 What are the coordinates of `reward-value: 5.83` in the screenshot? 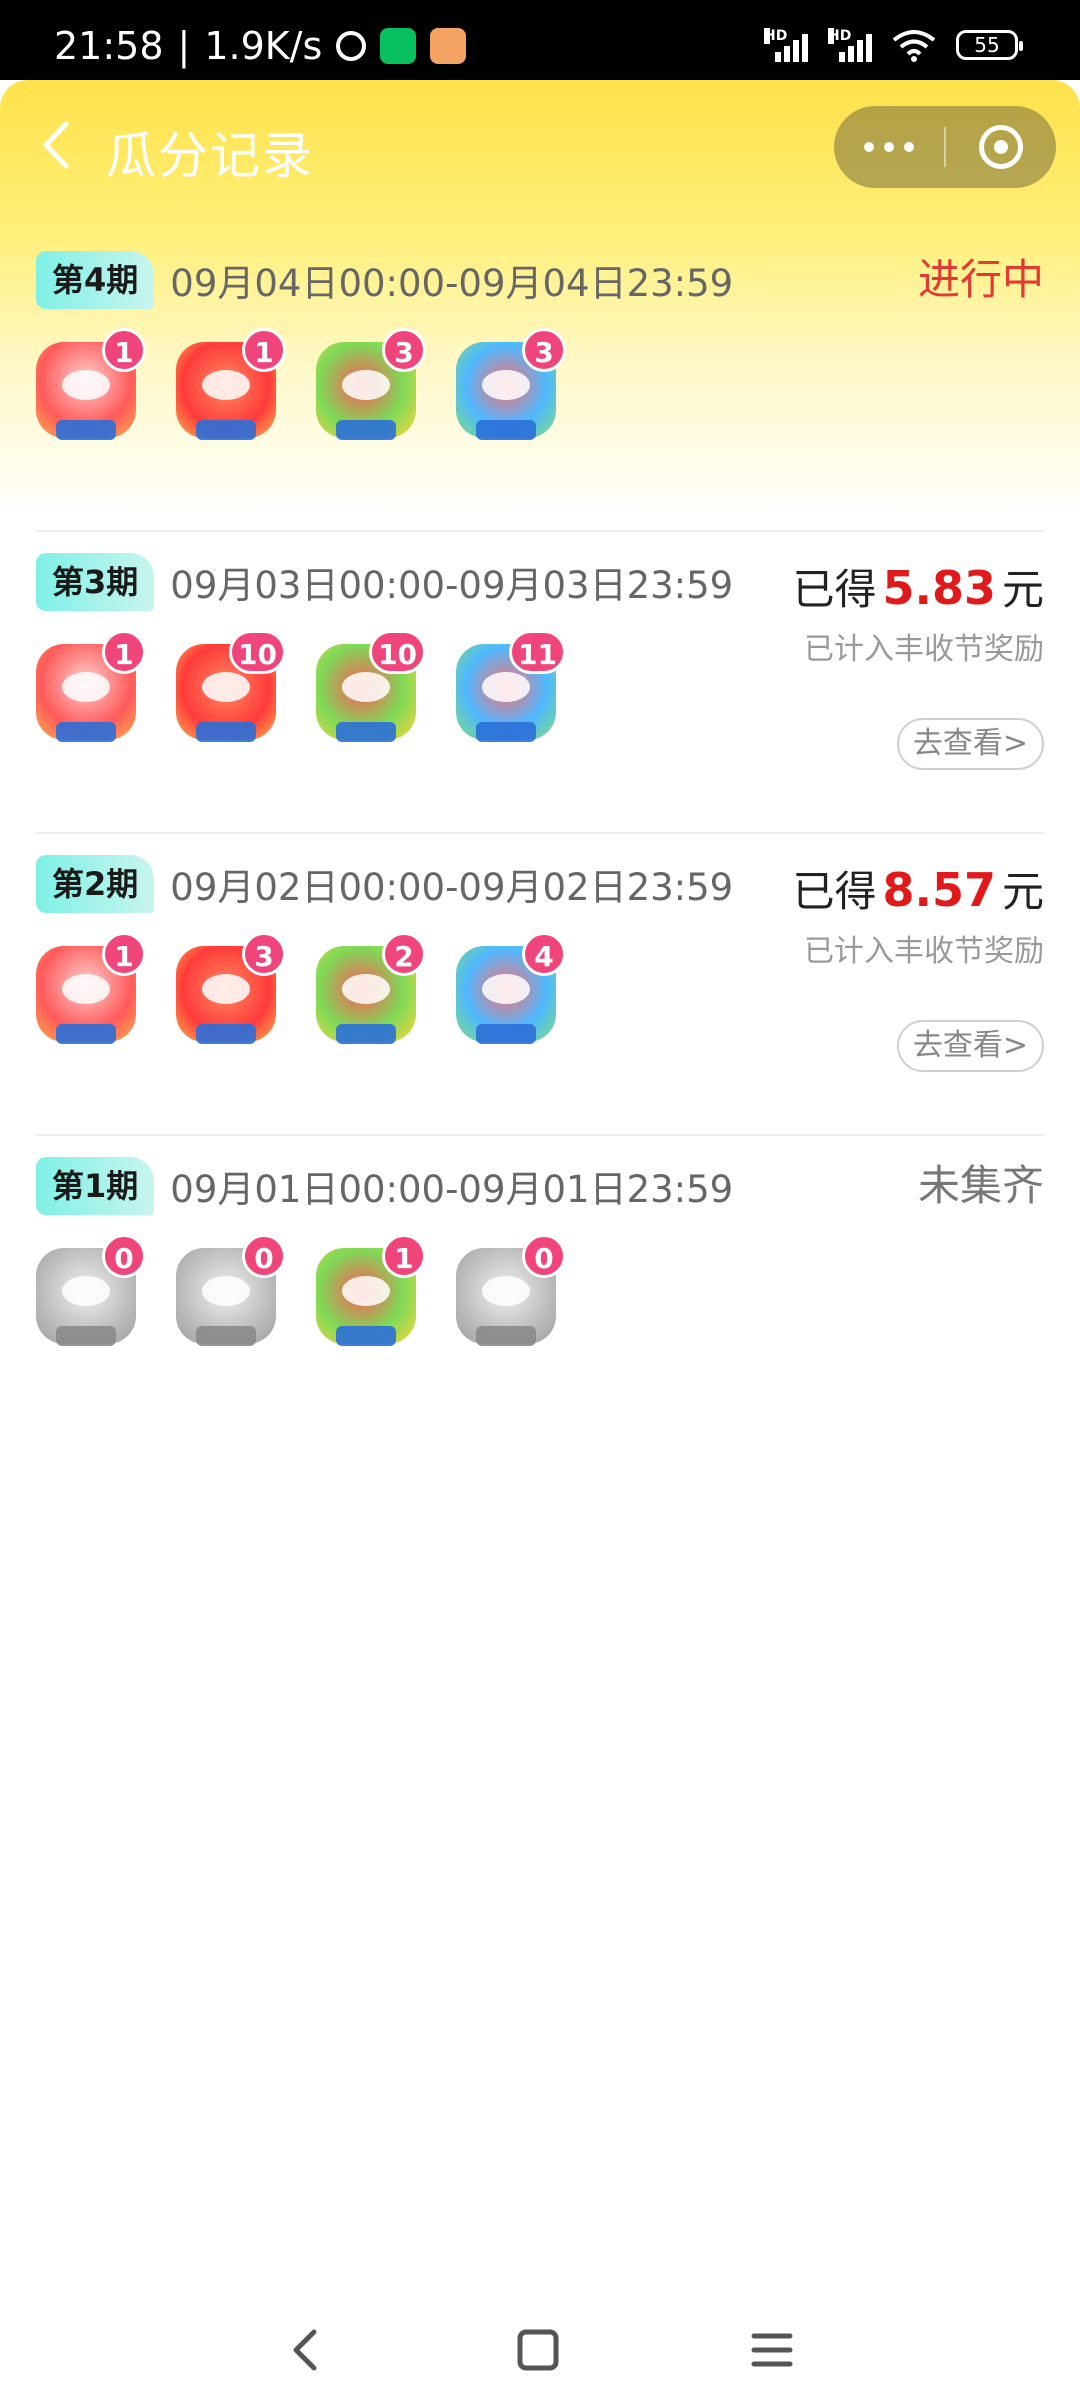 It's located at (939, 588).